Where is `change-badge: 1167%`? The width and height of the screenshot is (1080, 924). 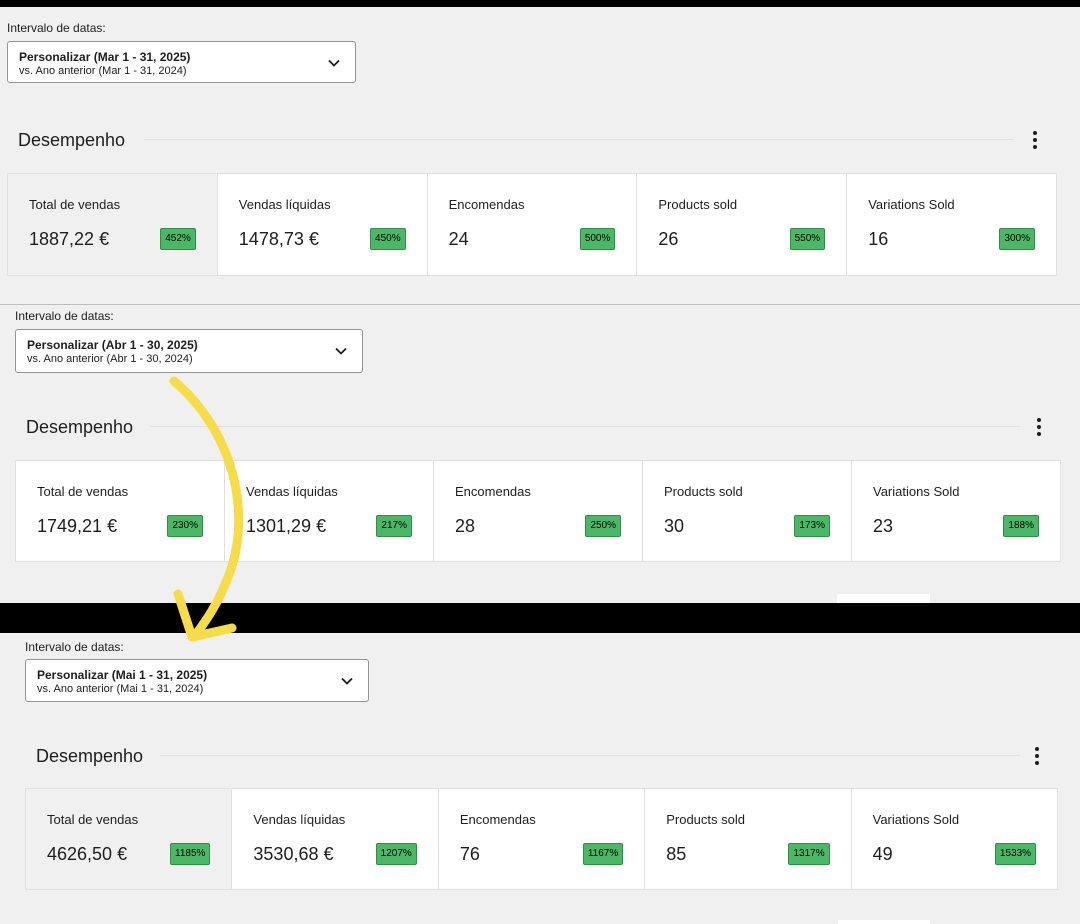
change-badge: 1167% is located at coordinates (603, 854).